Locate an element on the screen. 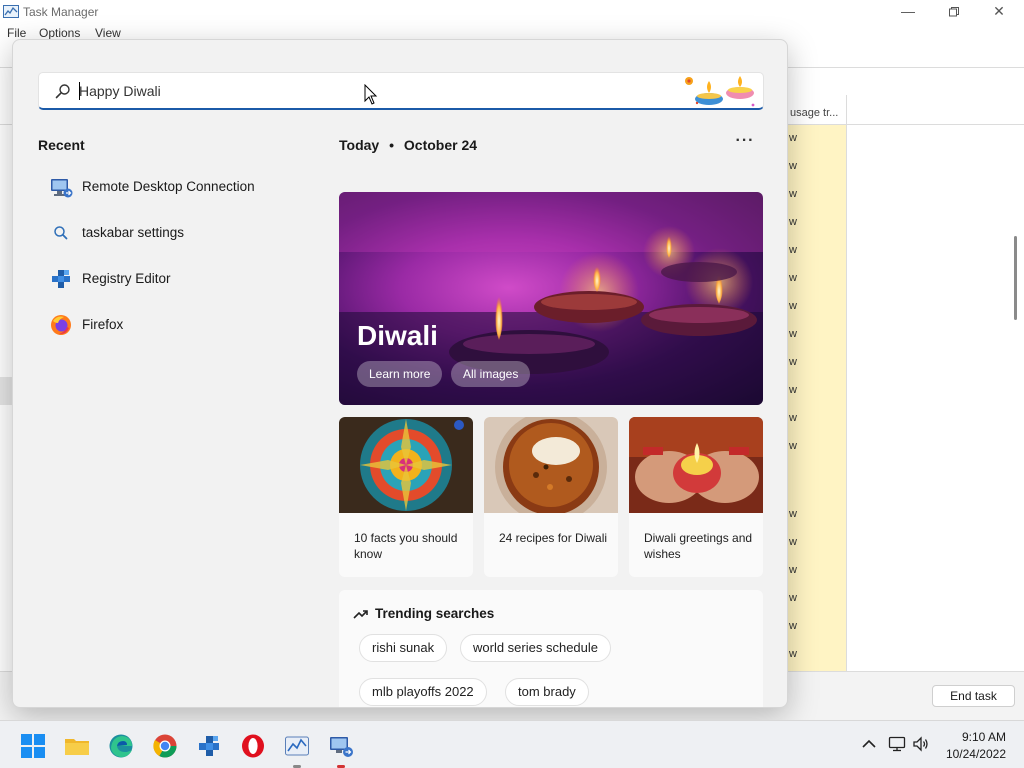 This screenshot has height=768, width=1024. chrome-icon is located at coordinates (165, 746).